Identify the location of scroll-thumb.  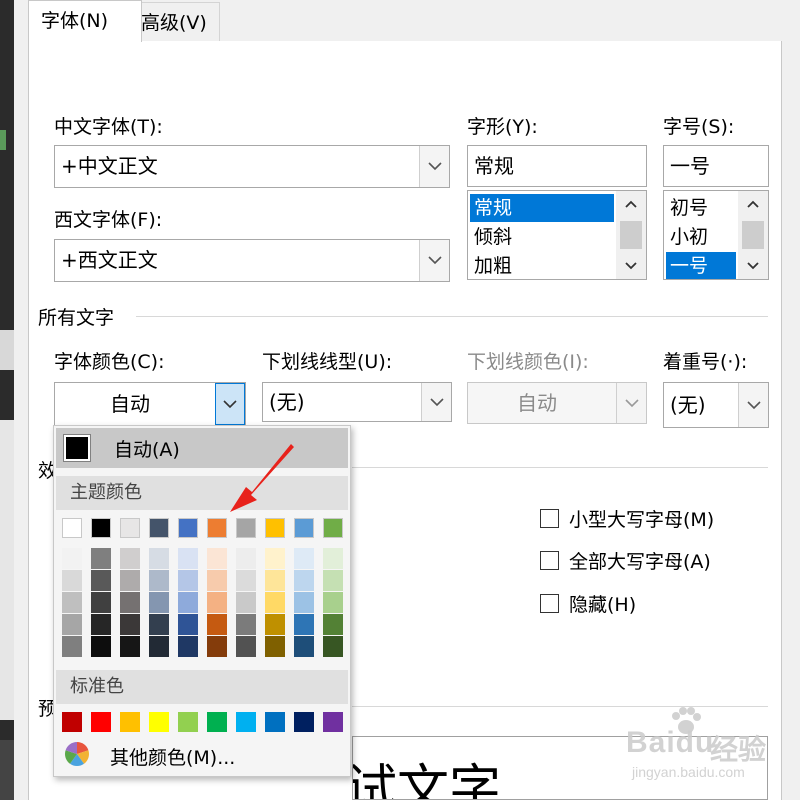
(631, 235).